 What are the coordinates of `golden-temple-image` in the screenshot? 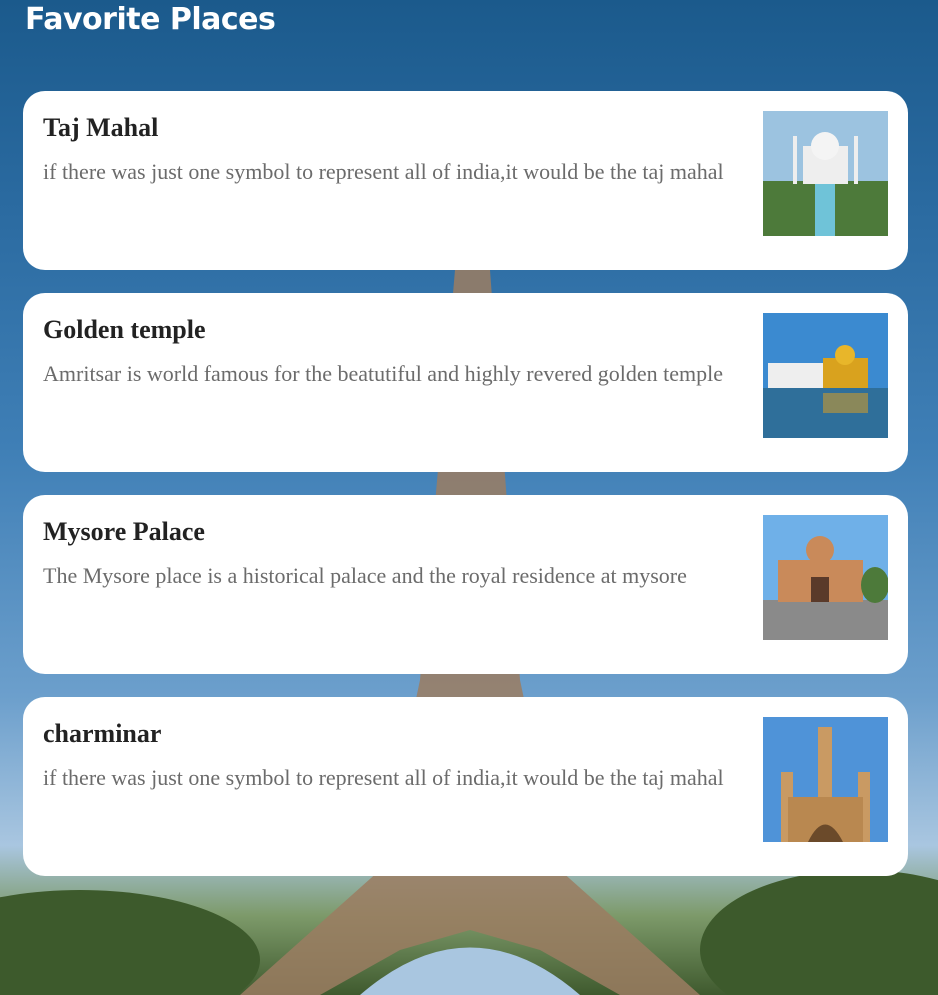 It's located at (825, 375).